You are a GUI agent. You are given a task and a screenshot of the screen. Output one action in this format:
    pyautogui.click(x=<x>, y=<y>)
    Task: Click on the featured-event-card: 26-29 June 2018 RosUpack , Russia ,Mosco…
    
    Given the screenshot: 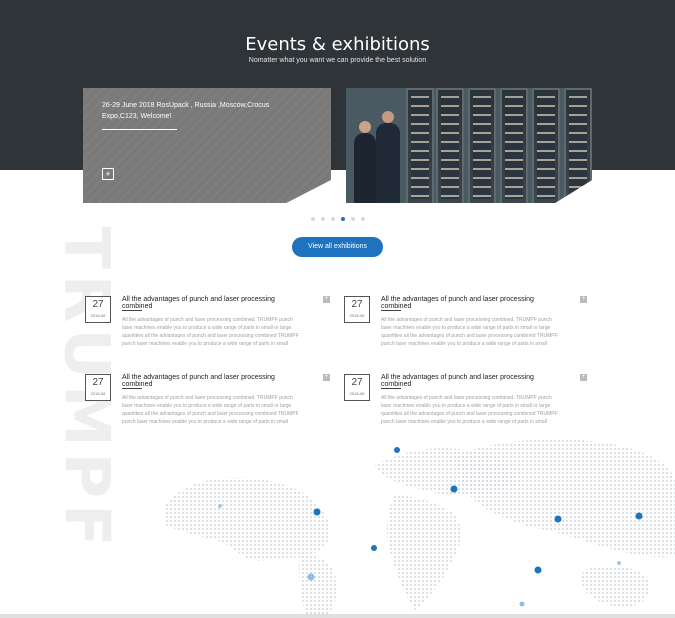 What is the action you would take?
    pyautogui.click(x=207, y=145)
    